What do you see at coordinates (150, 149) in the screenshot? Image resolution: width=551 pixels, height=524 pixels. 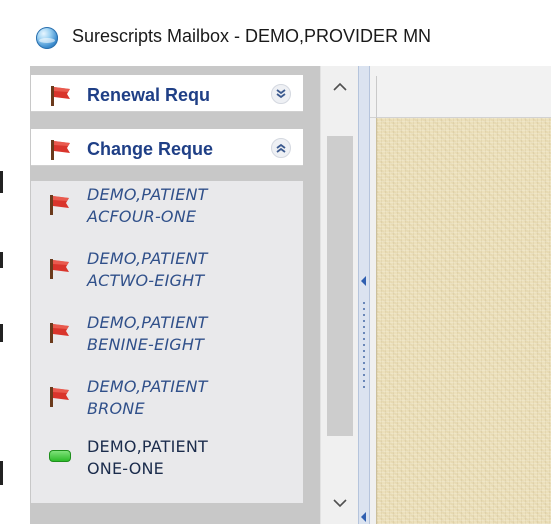 I see `group-label-change: Change Reque` at bounding box center [150, 149].